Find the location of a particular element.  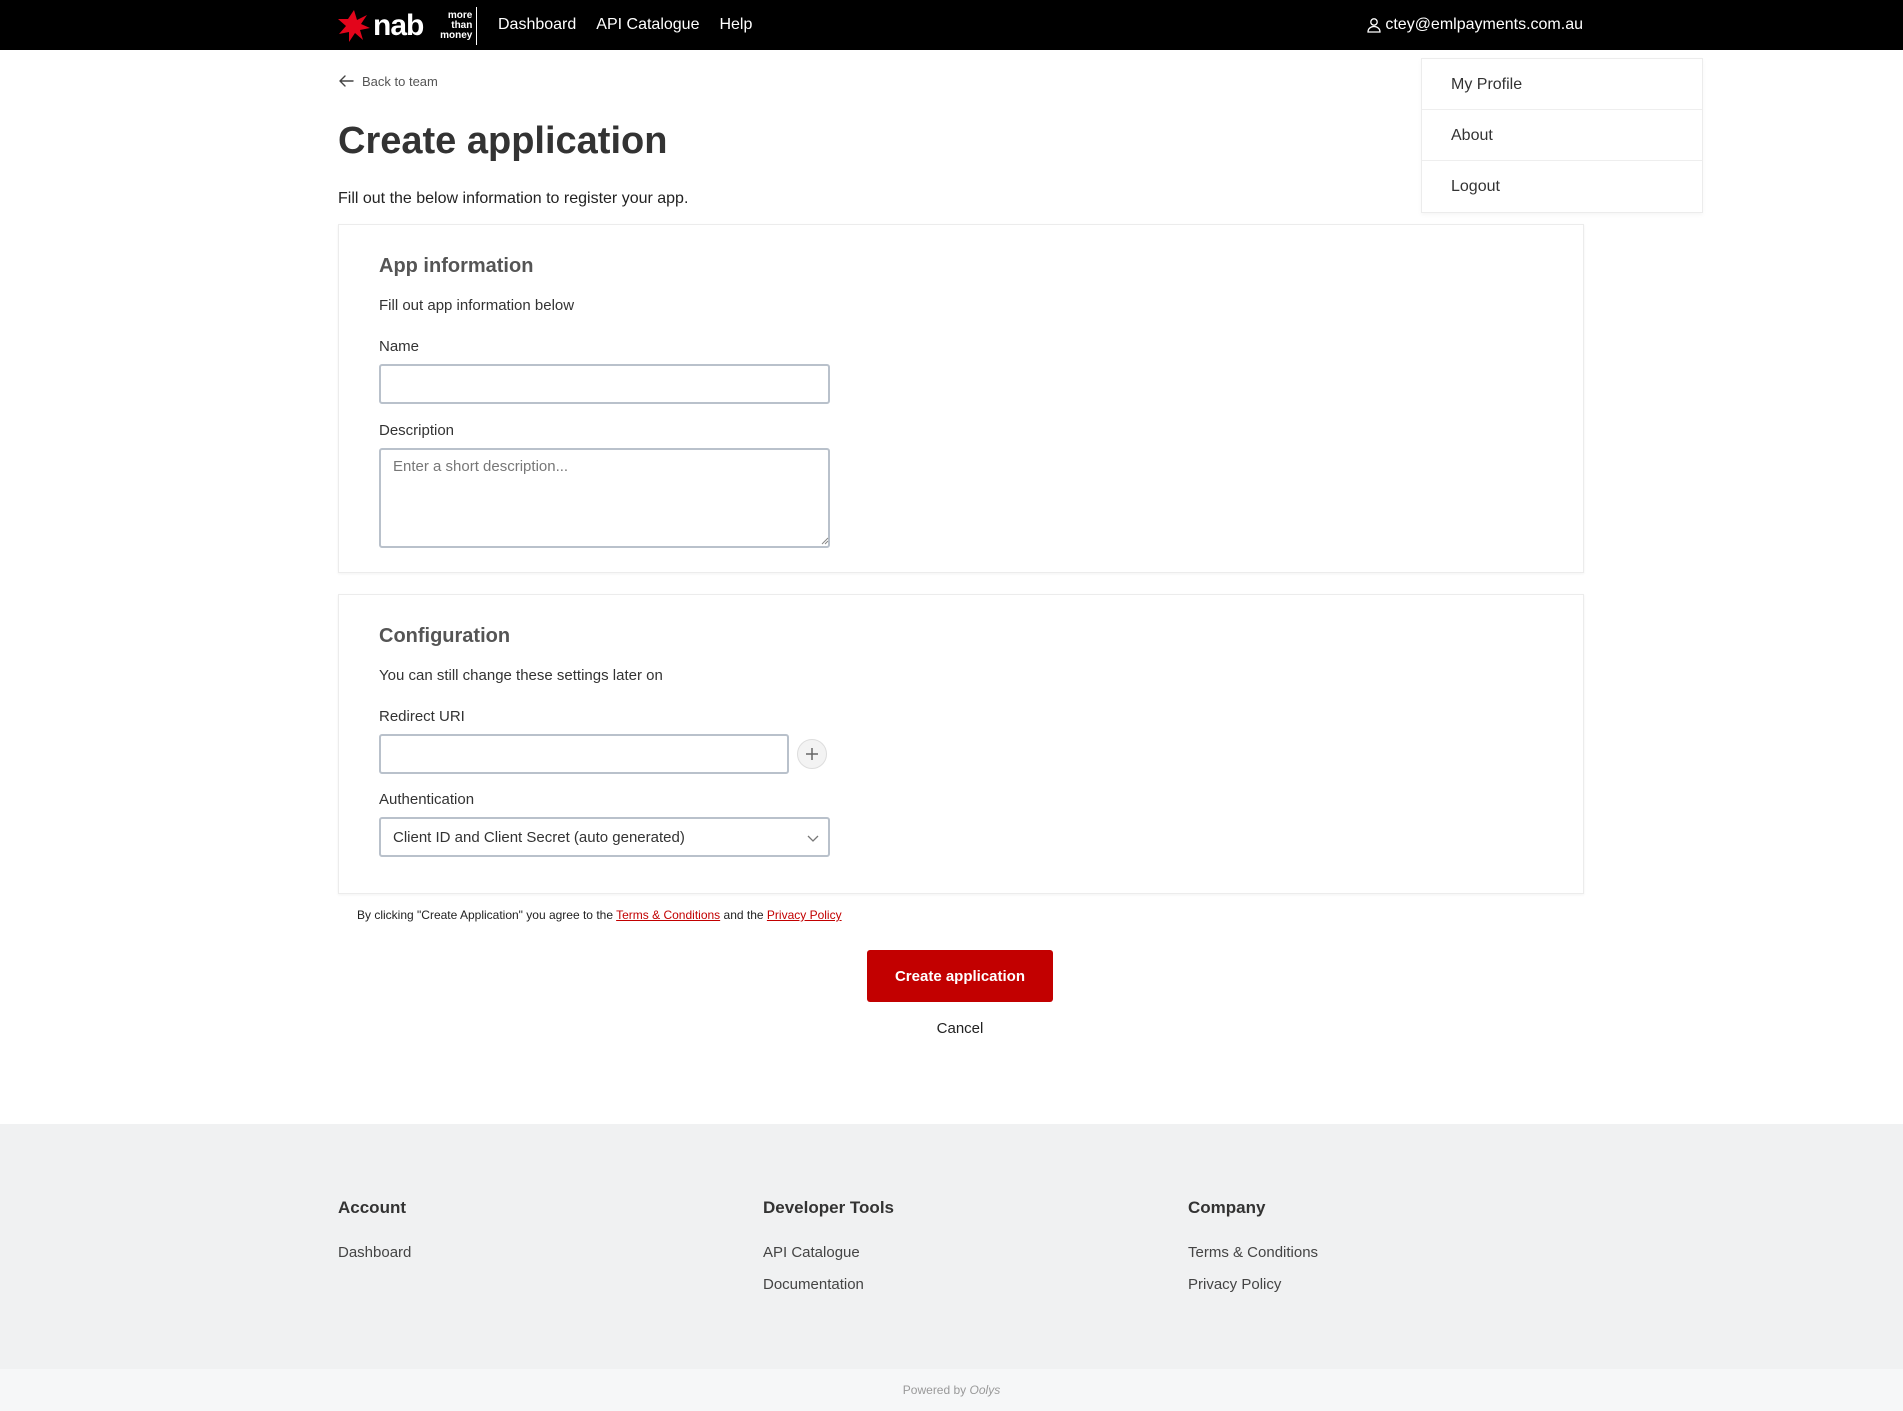

name-input is located at coordinates (604, 384).